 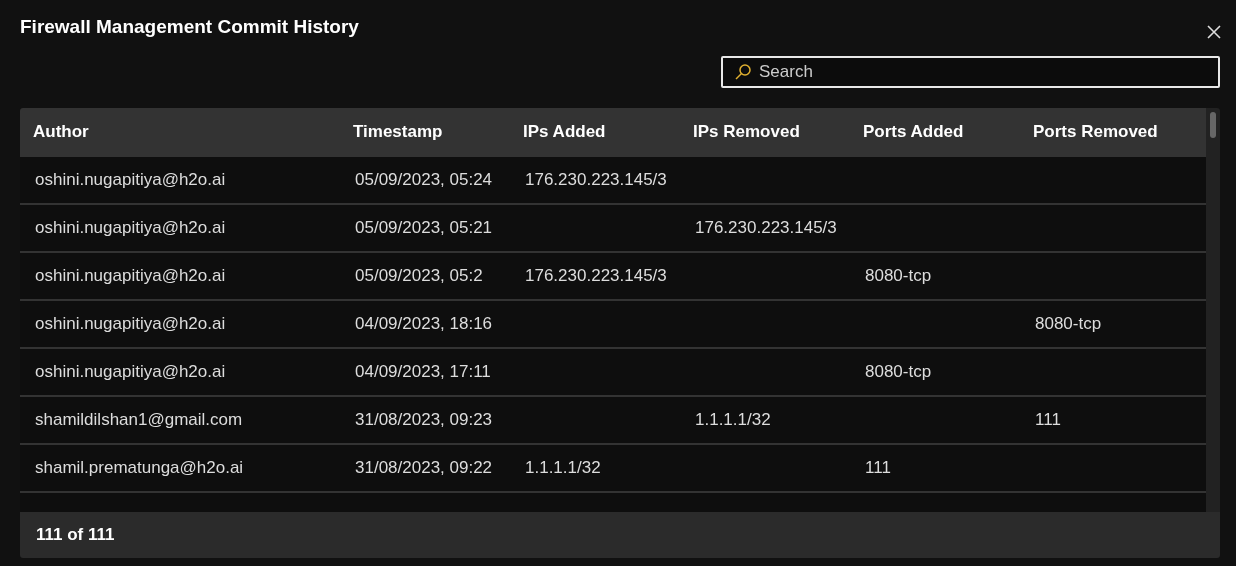 I want to click on close-icon, so click(x=1214, y=32).